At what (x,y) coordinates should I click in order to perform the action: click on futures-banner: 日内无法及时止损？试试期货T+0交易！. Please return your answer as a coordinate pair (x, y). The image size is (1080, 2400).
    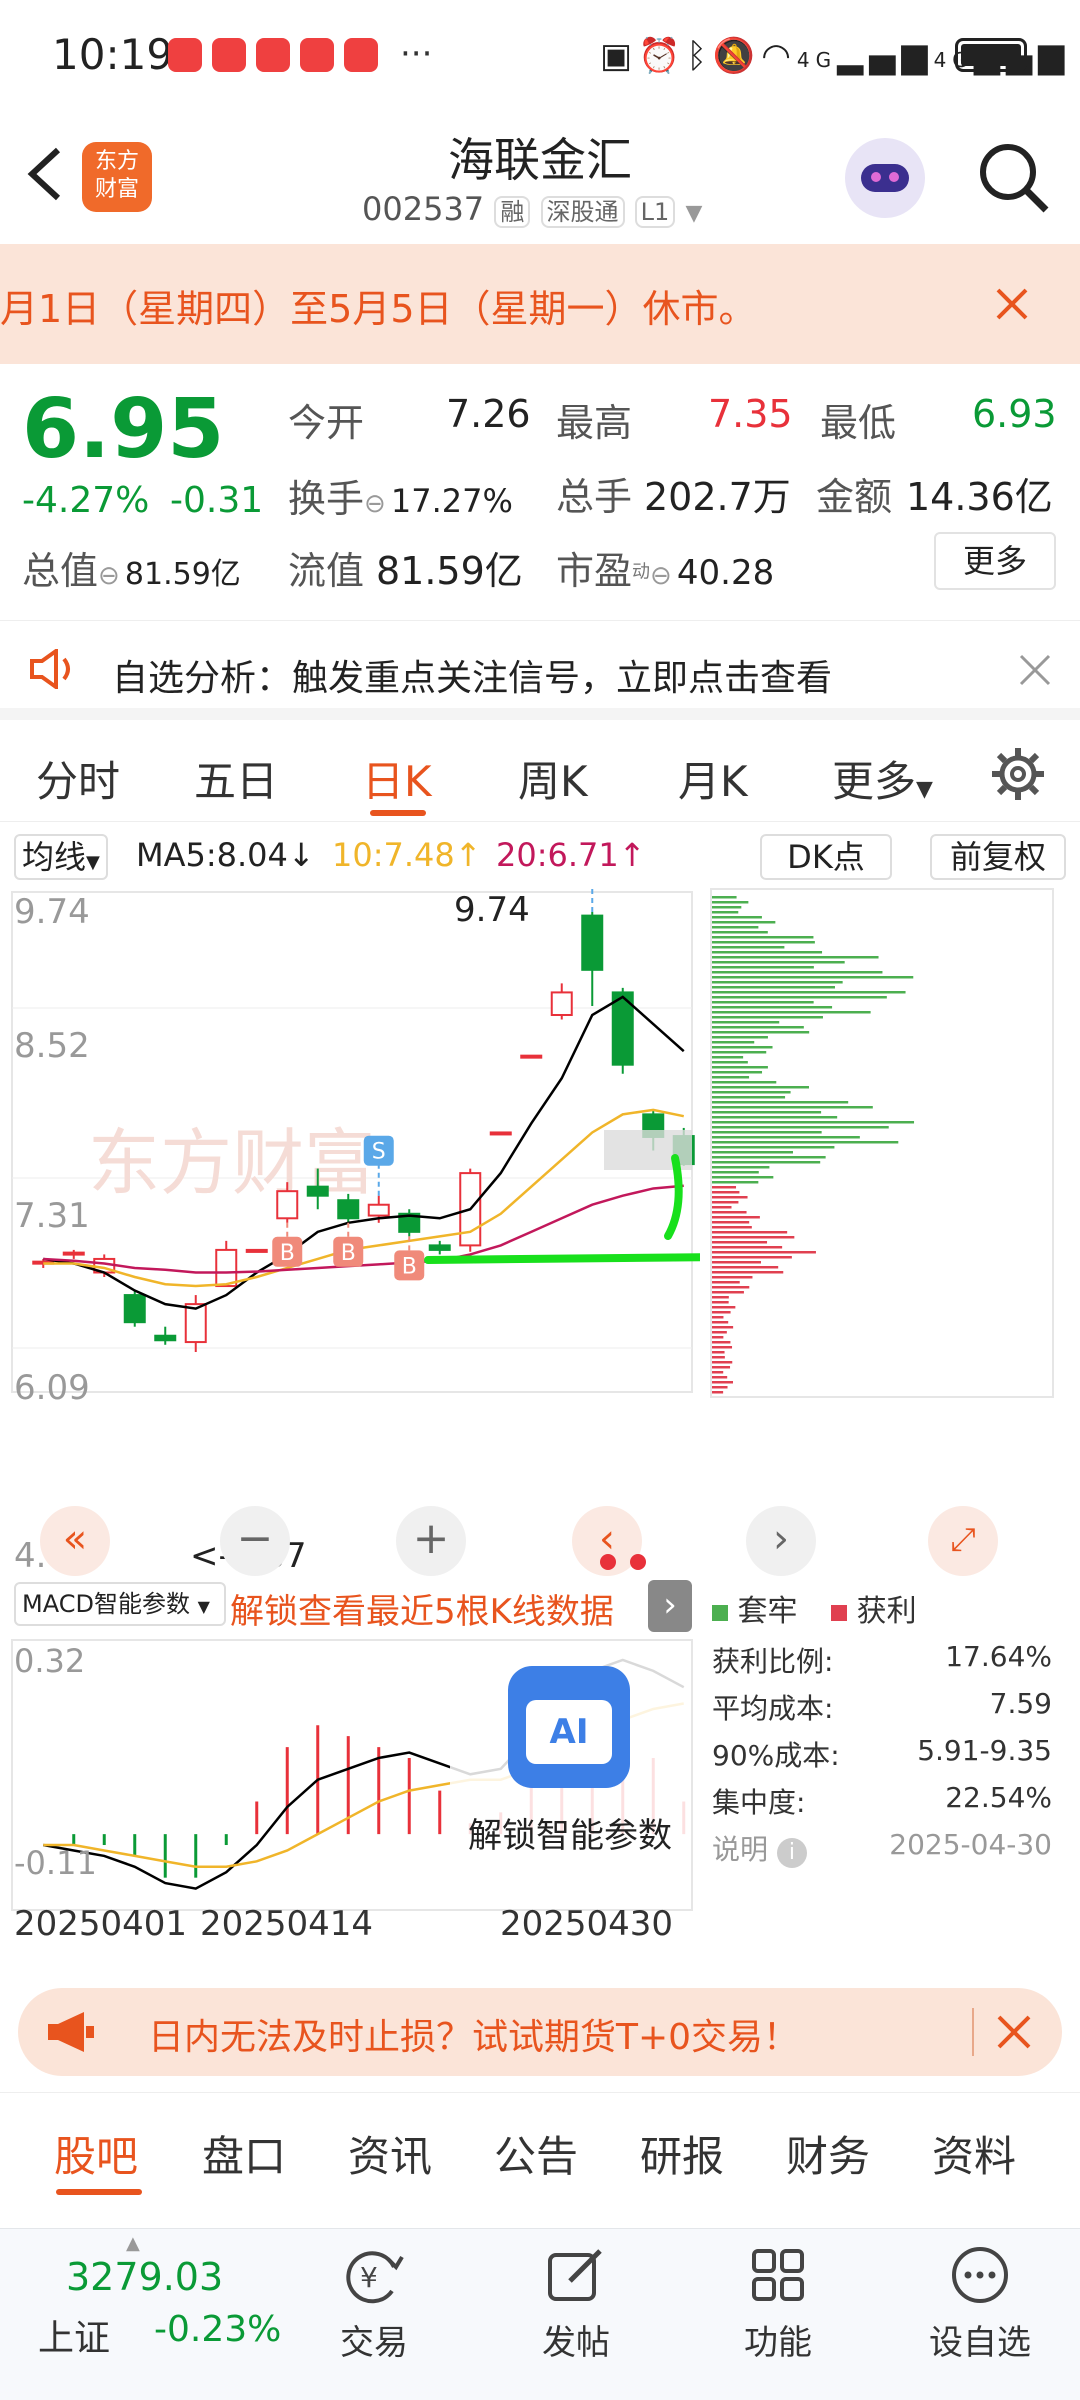
    Looking at the image, I should click on (540, 2032).